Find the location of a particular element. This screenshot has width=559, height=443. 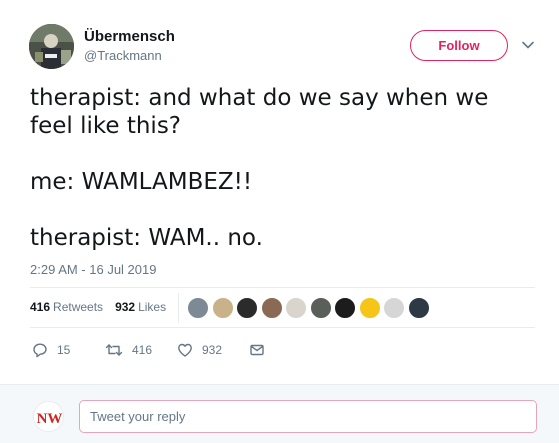

retweets-count: 416 is located at coordinates (40, 307).